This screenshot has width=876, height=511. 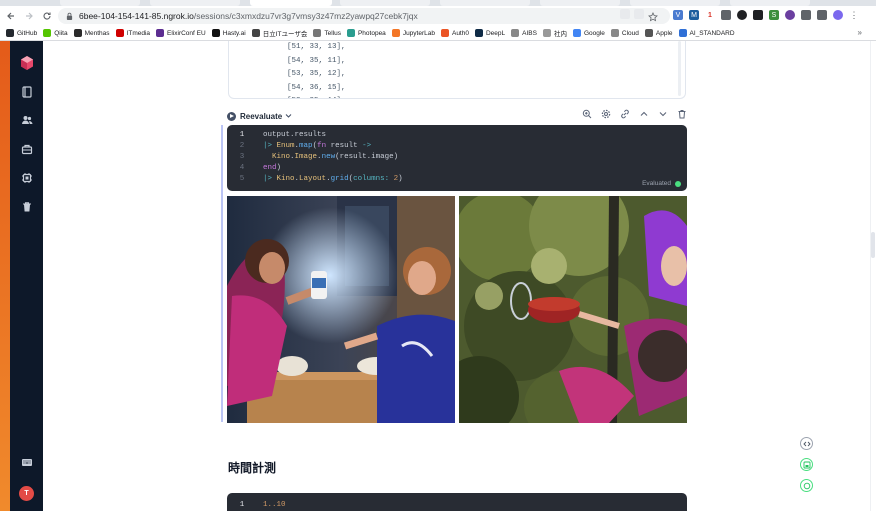 I want to click on image-forest-scene-icon, so click(x=573, y=309).